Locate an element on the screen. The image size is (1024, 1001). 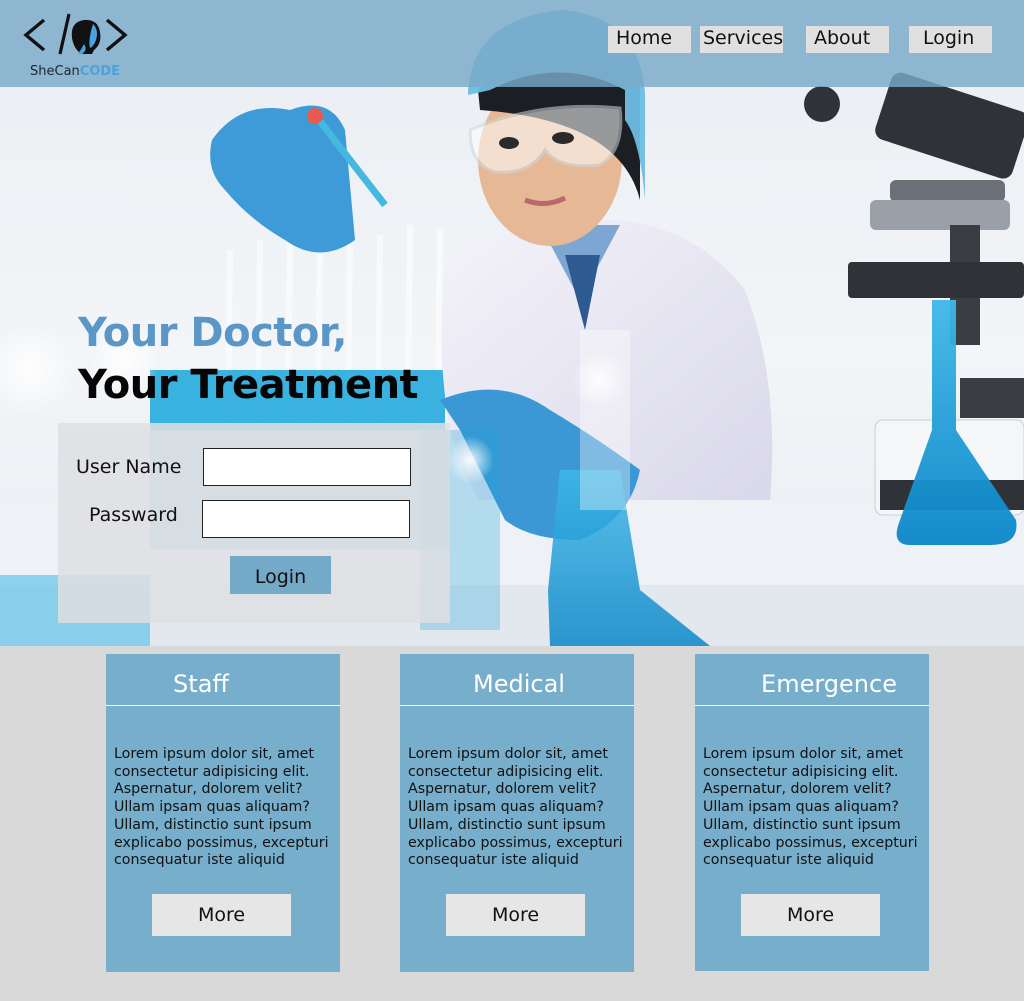
login-form: User Name Passward Login is located at coordinates (254, 523).